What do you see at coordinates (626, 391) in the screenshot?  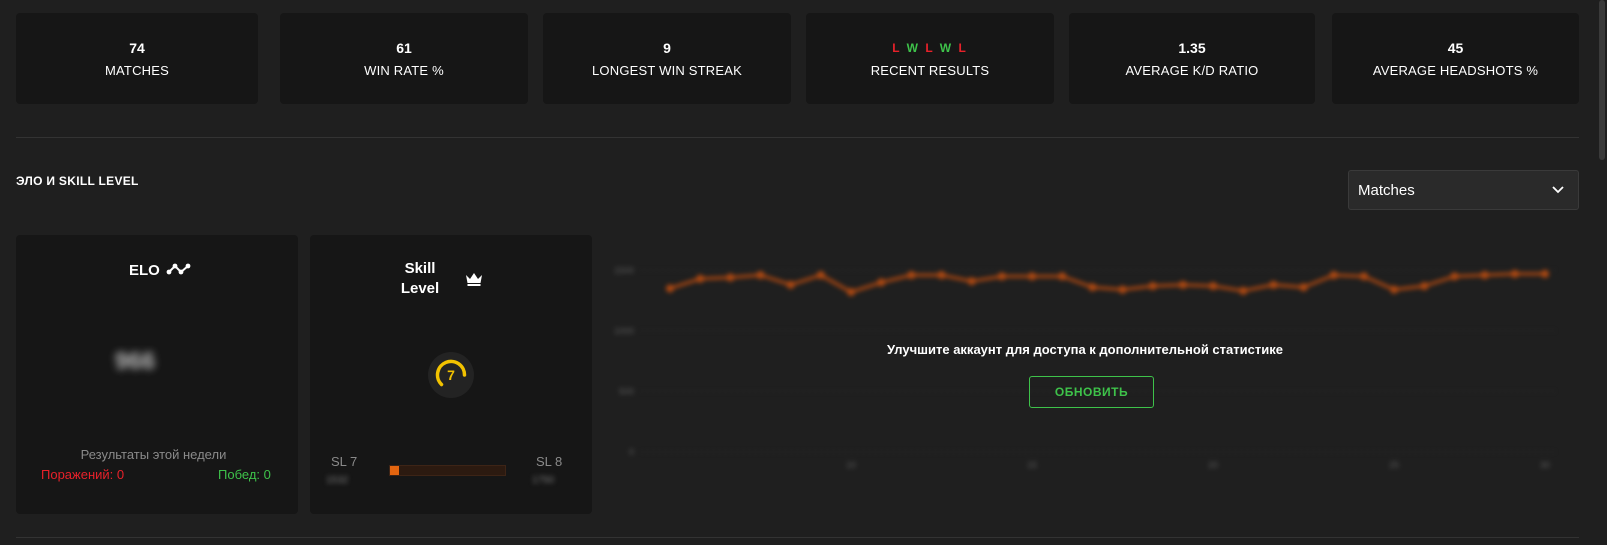 I see `chart-y-tick-label: 500` at bounding box center [626, 391].